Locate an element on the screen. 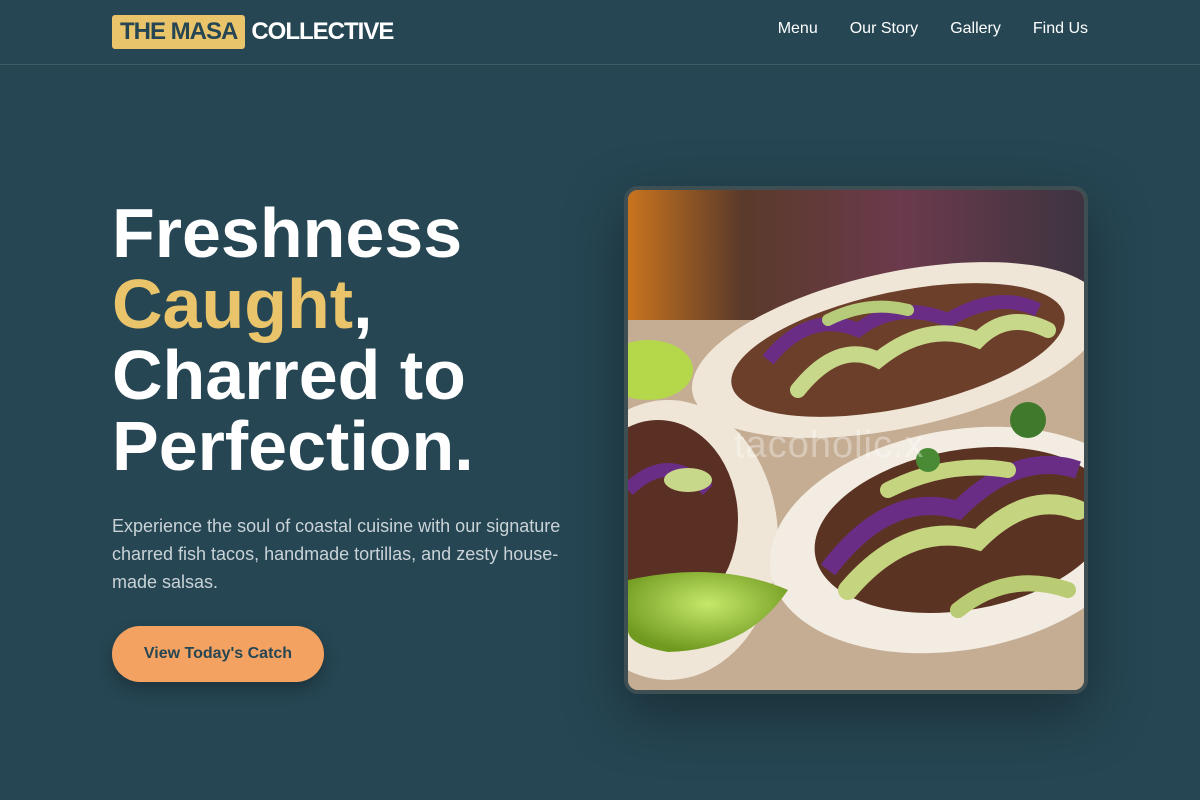 This screenshot has height=800, width=1200. hero-title-accent: Caught is located at coordinates (233, 304).